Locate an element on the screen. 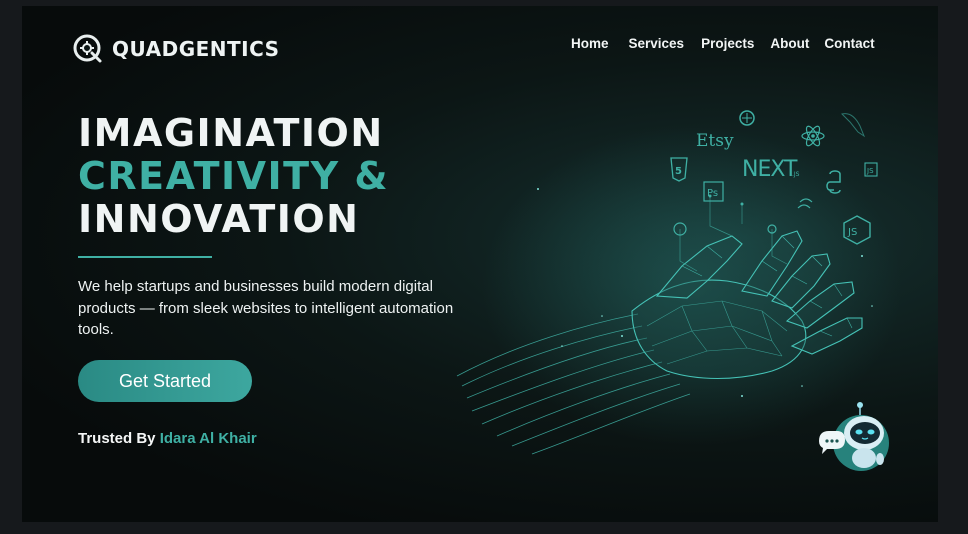 The image size is (968, 534). nav-services: Services is located at coordinates (657, 43).